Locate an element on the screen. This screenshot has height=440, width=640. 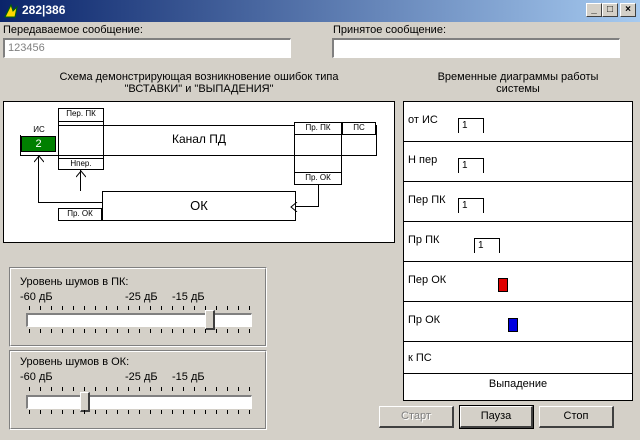
timing-row-label: Пр ОК is located at coordinates (424, 320).